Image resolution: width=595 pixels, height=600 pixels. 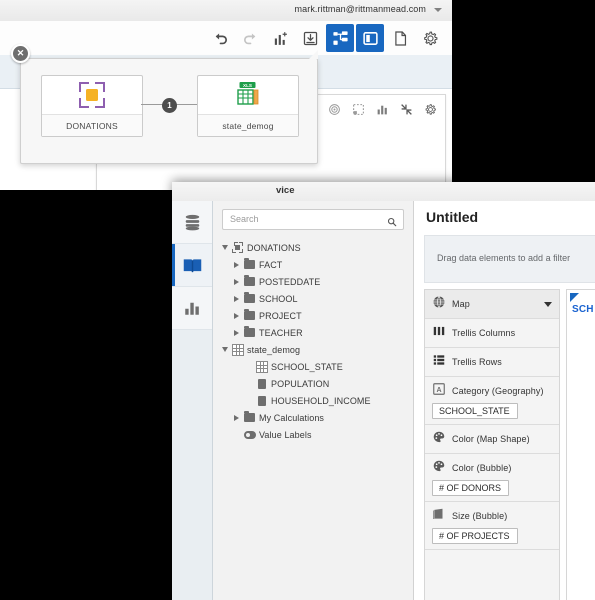 I want to click on tree-item: DONATIONS, so click(x=313, y=247).